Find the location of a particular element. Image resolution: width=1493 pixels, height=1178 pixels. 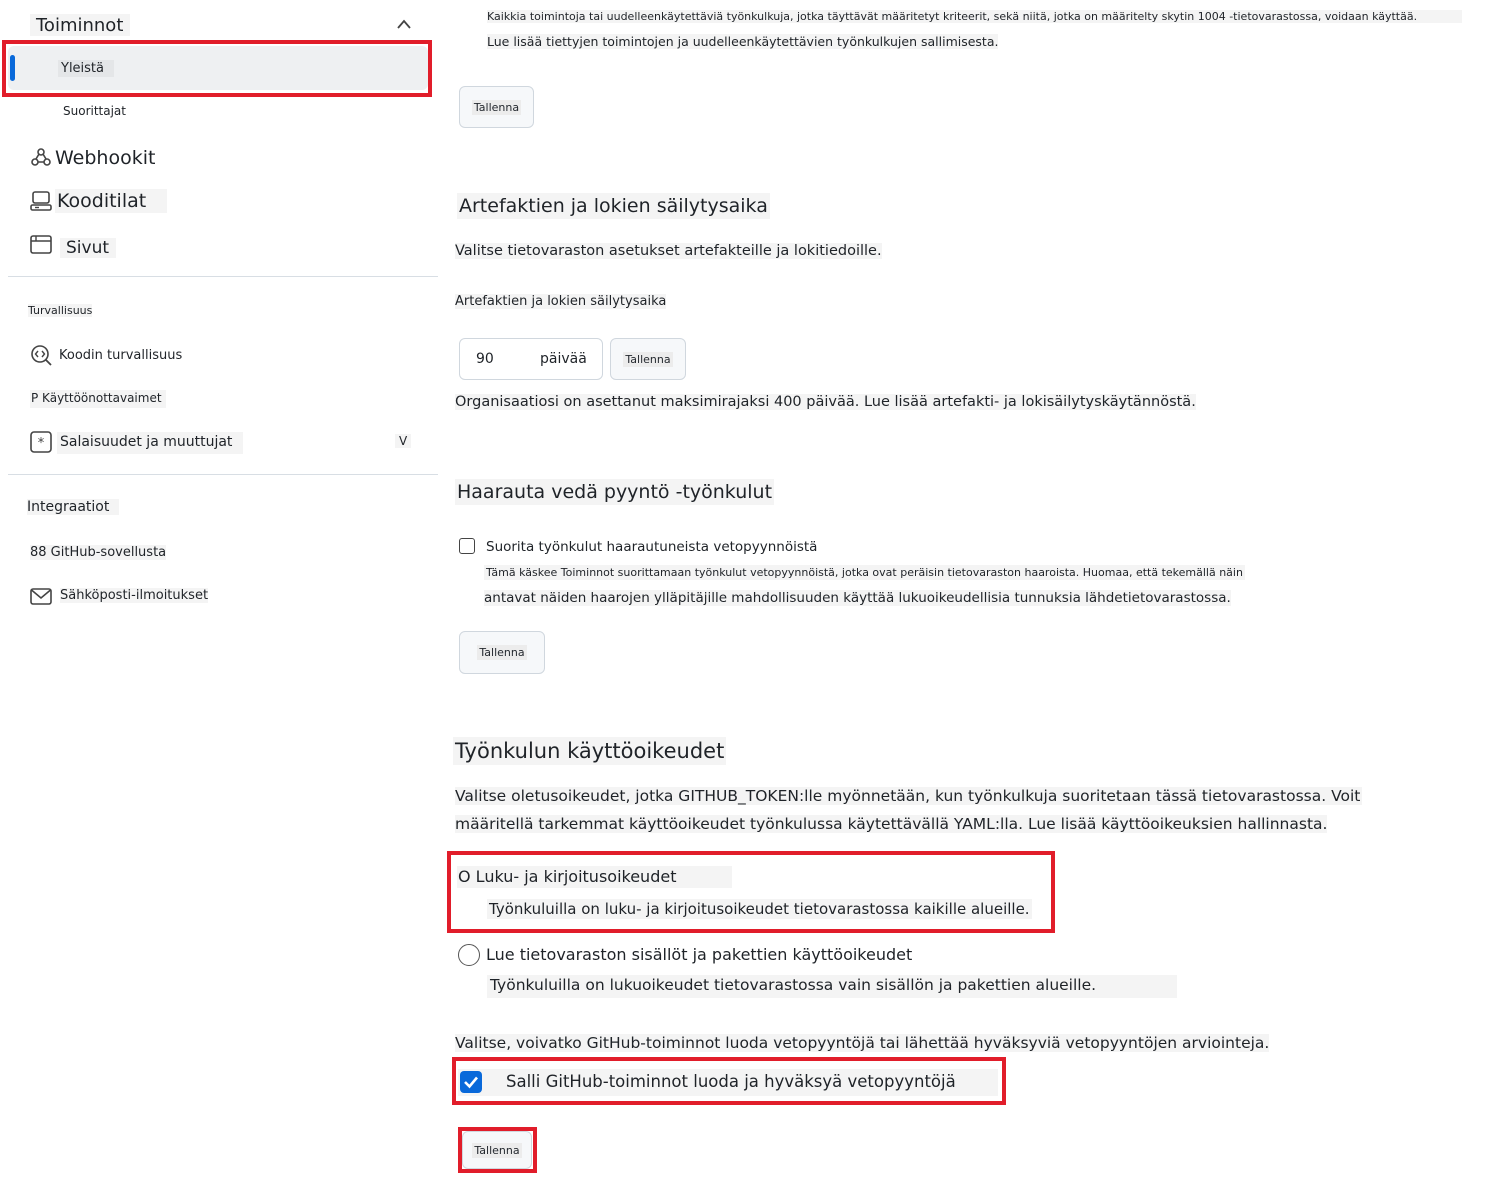

sidebar-item-github-apps: 88 GitHub-sovellusta is located at coordinates (98, 552).